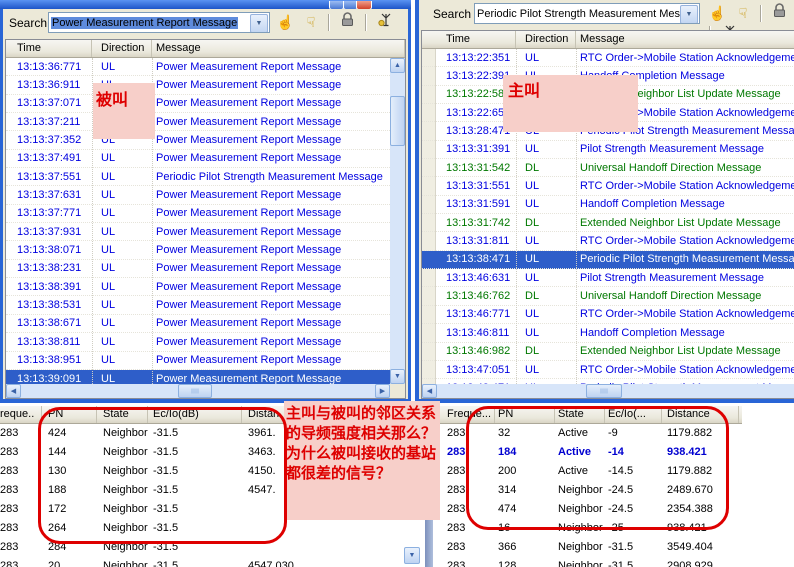 The image size is (794, 567). What do you see at coordinates (397, 65) in the screenshot?
I see `scroll-up-button: ▲` at bounding box center [397, 65].